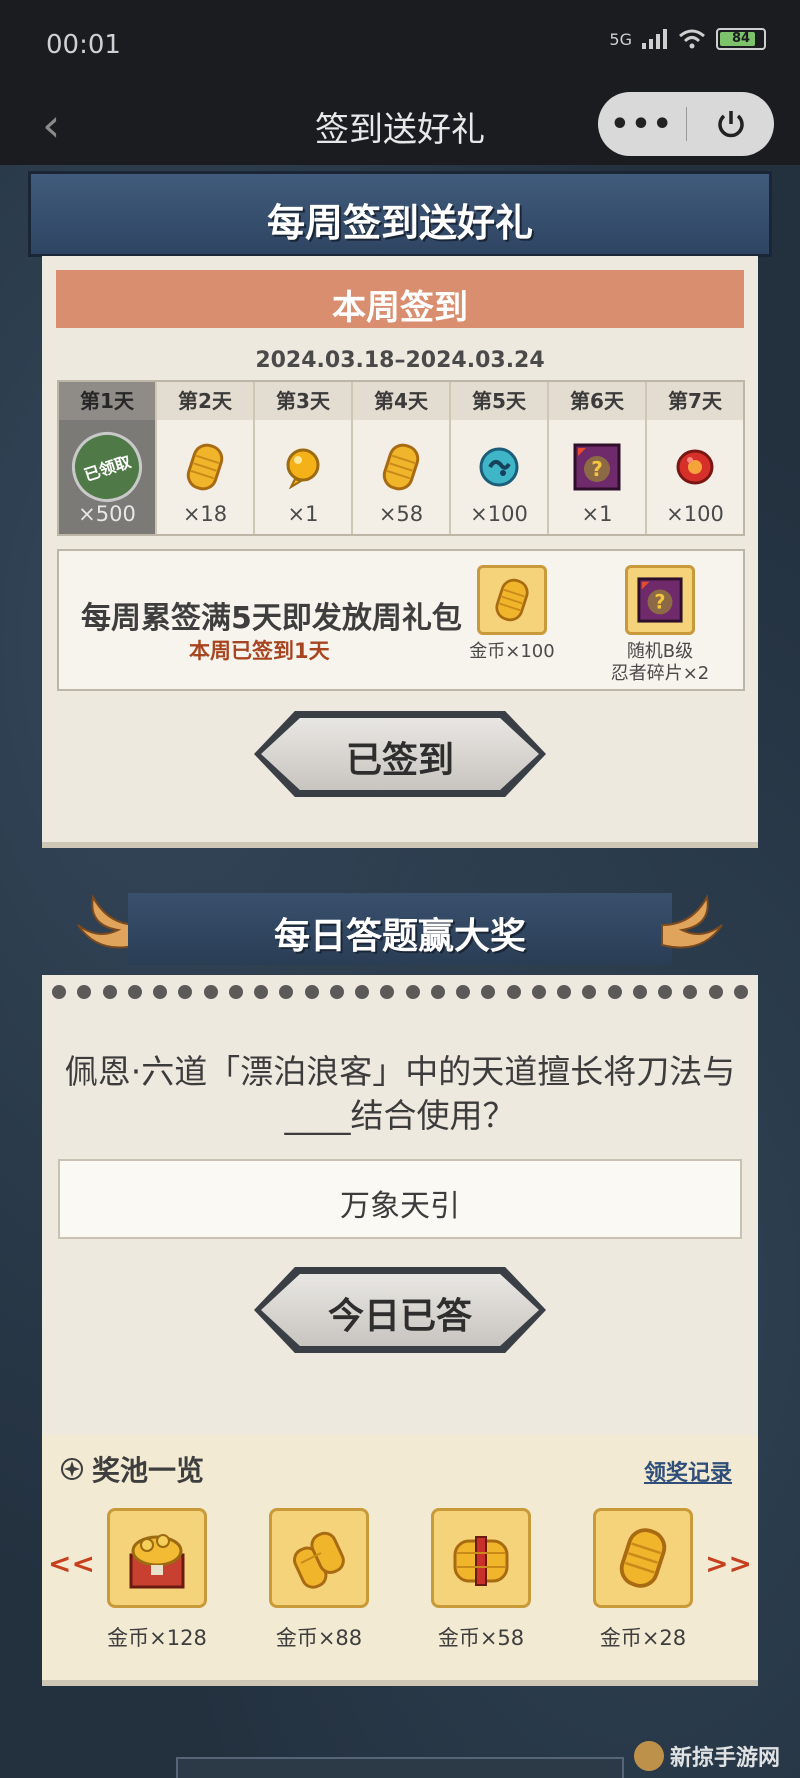 This screenshot has width=800, height=1778. I want to click on prize-item: 金币×128, so click(157, 1580).